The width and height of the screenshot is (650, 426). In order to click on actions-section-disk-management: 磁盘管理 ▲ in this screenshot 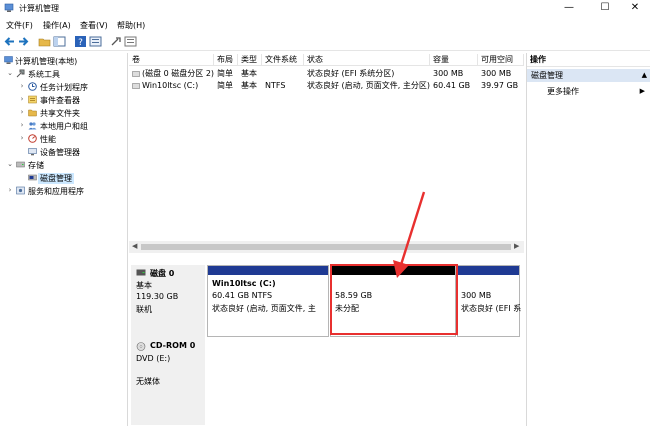, I will do `click(588, 75)`.